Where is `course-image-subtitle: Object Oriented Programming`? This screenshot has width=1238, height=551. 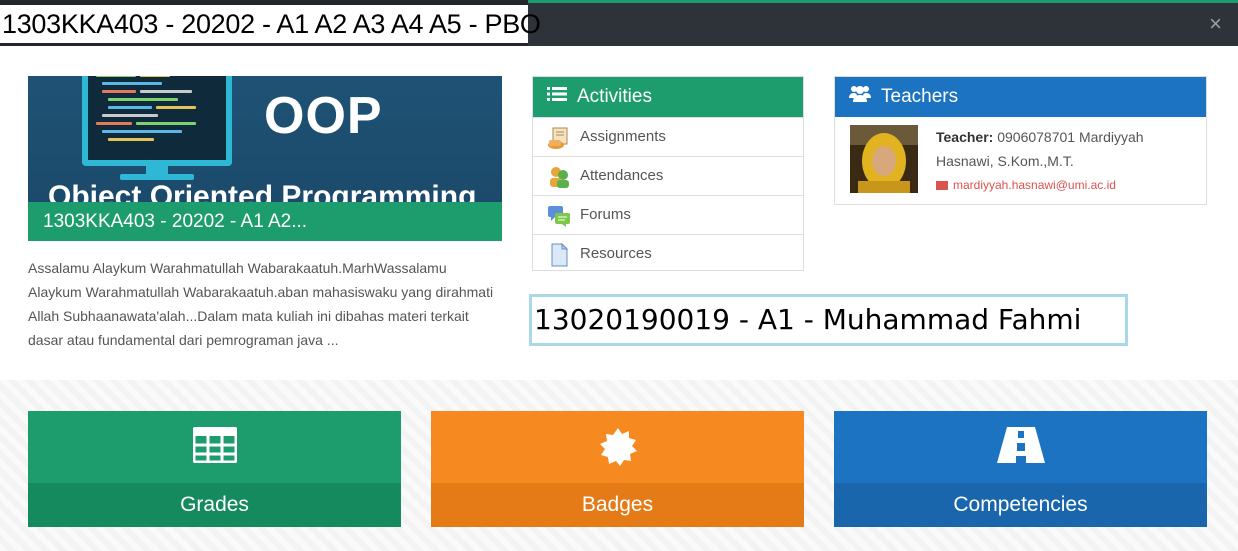 course-image-subtitle: Object Oriented Programming is located at coordinates (262, 191).